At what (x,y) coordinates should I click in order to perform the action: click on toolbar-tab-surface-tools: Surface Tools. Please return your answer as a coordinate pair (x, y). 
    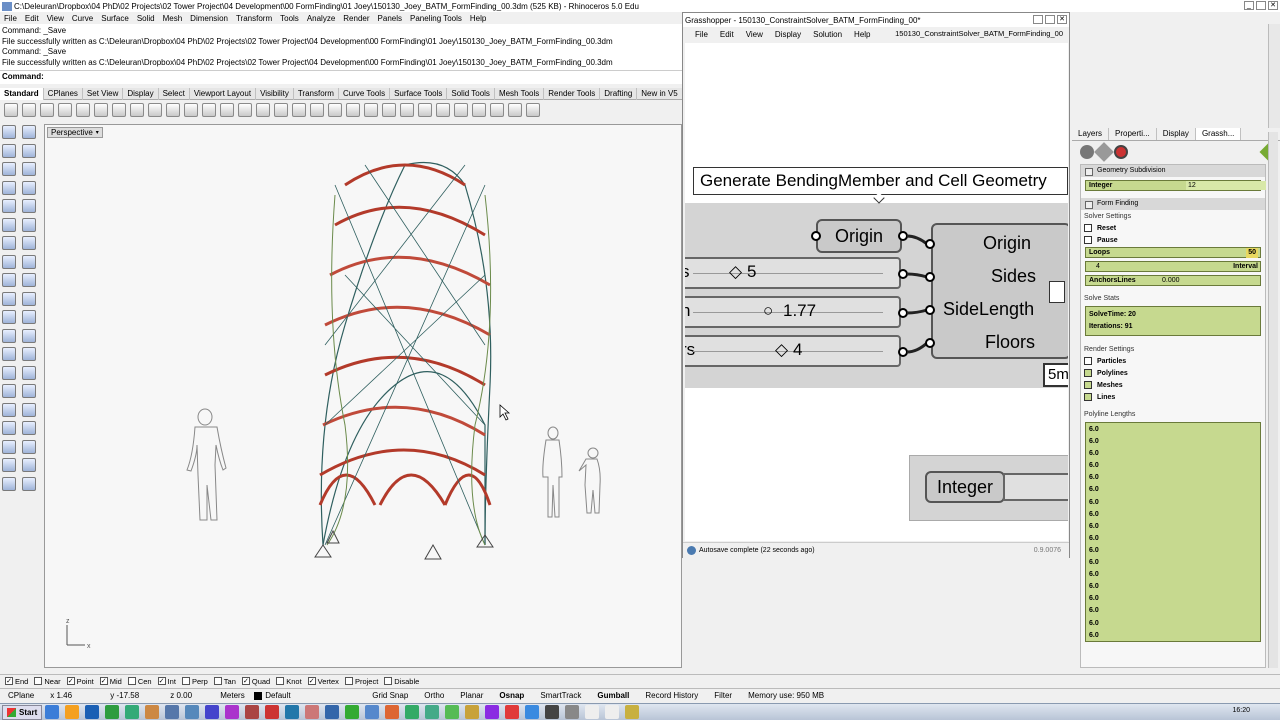
    Looking at the image, I should click on (419, 93).